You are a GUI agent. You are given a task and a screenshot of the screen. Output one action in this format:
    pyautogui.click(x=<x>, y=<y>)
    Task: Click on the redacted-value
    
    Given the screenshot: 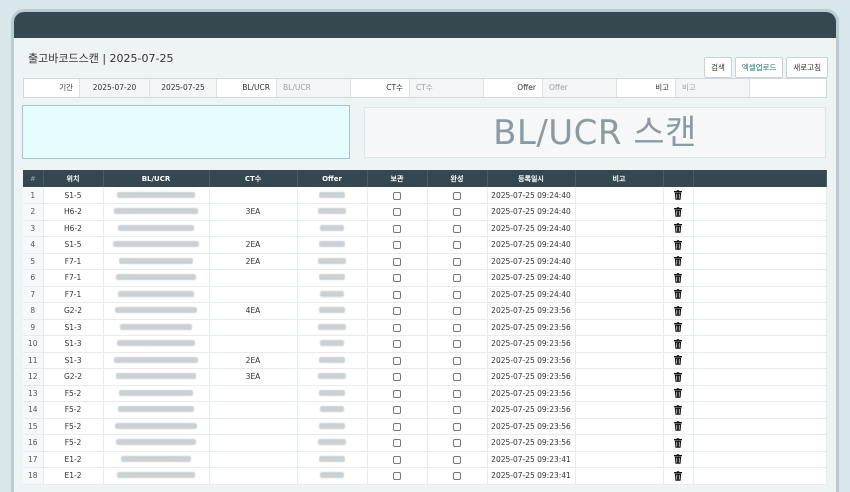 What is the action you would take?
    pyautogui.click(x=332, y=376)
    